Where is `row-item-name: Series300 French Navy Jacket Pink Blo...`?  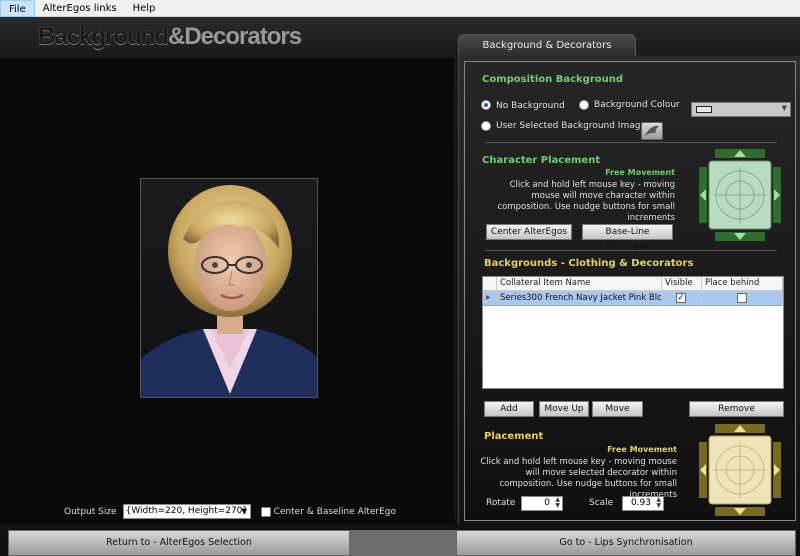 row-item-name: Series300 French Navy Jacket Pink Blo... is located at coordinates (579, 298).